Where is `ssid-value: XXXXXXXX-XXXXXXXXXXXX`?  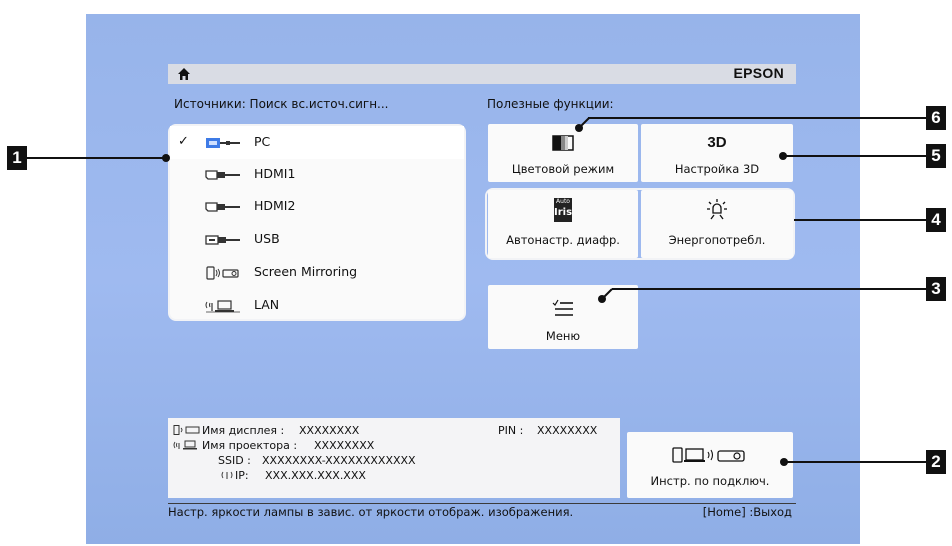 ssid-value: XXXXXXXX-XXXXXXXXXXXX is located at coordinates (339, 460).